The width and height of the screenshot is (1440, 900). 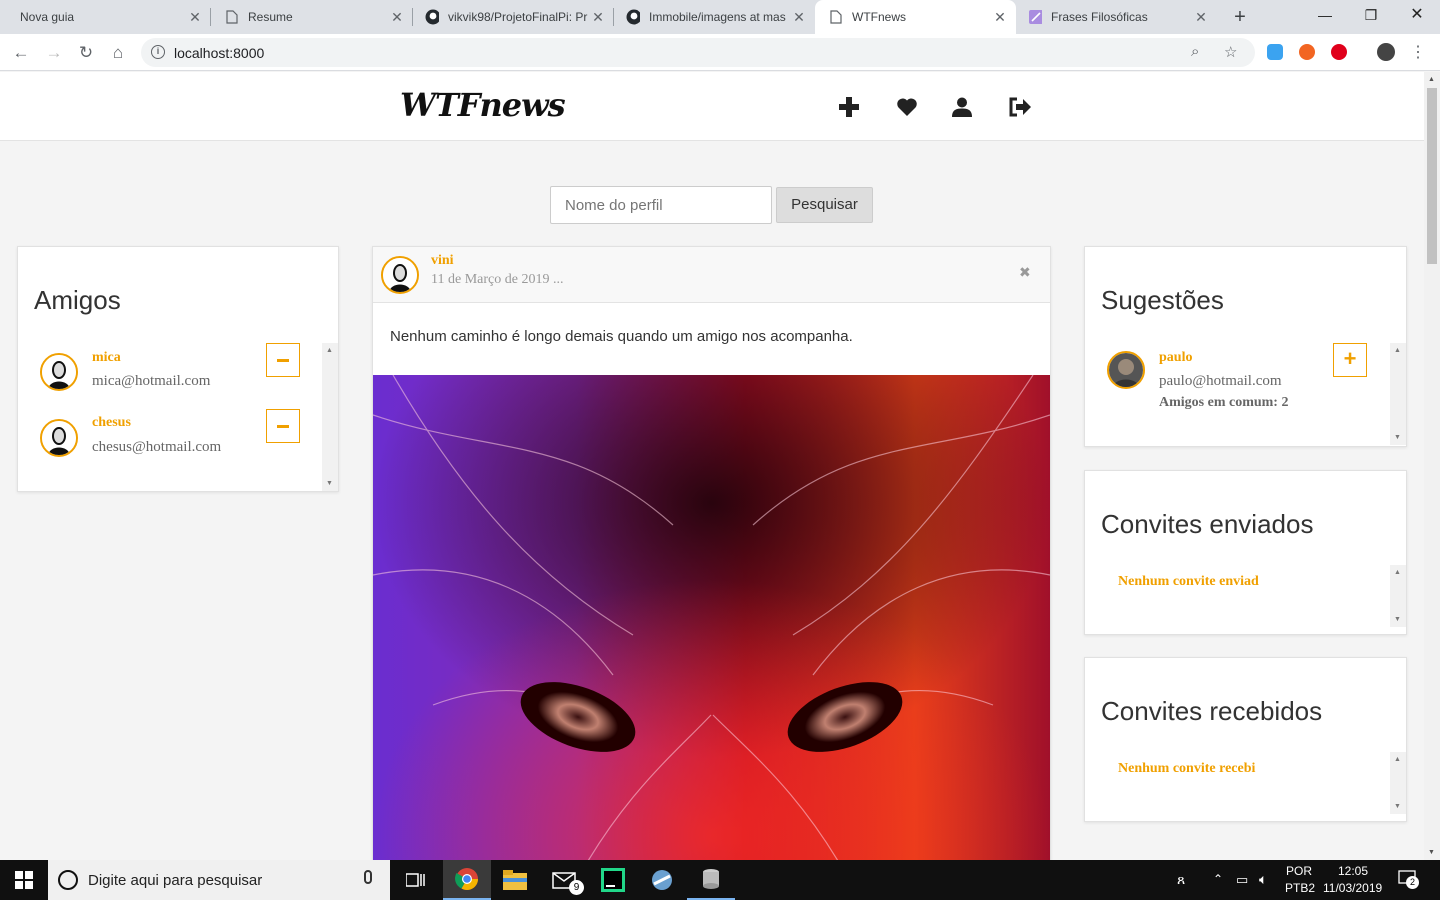 I want to click on tab-label: Nova guia, so click(x=47, y=17).